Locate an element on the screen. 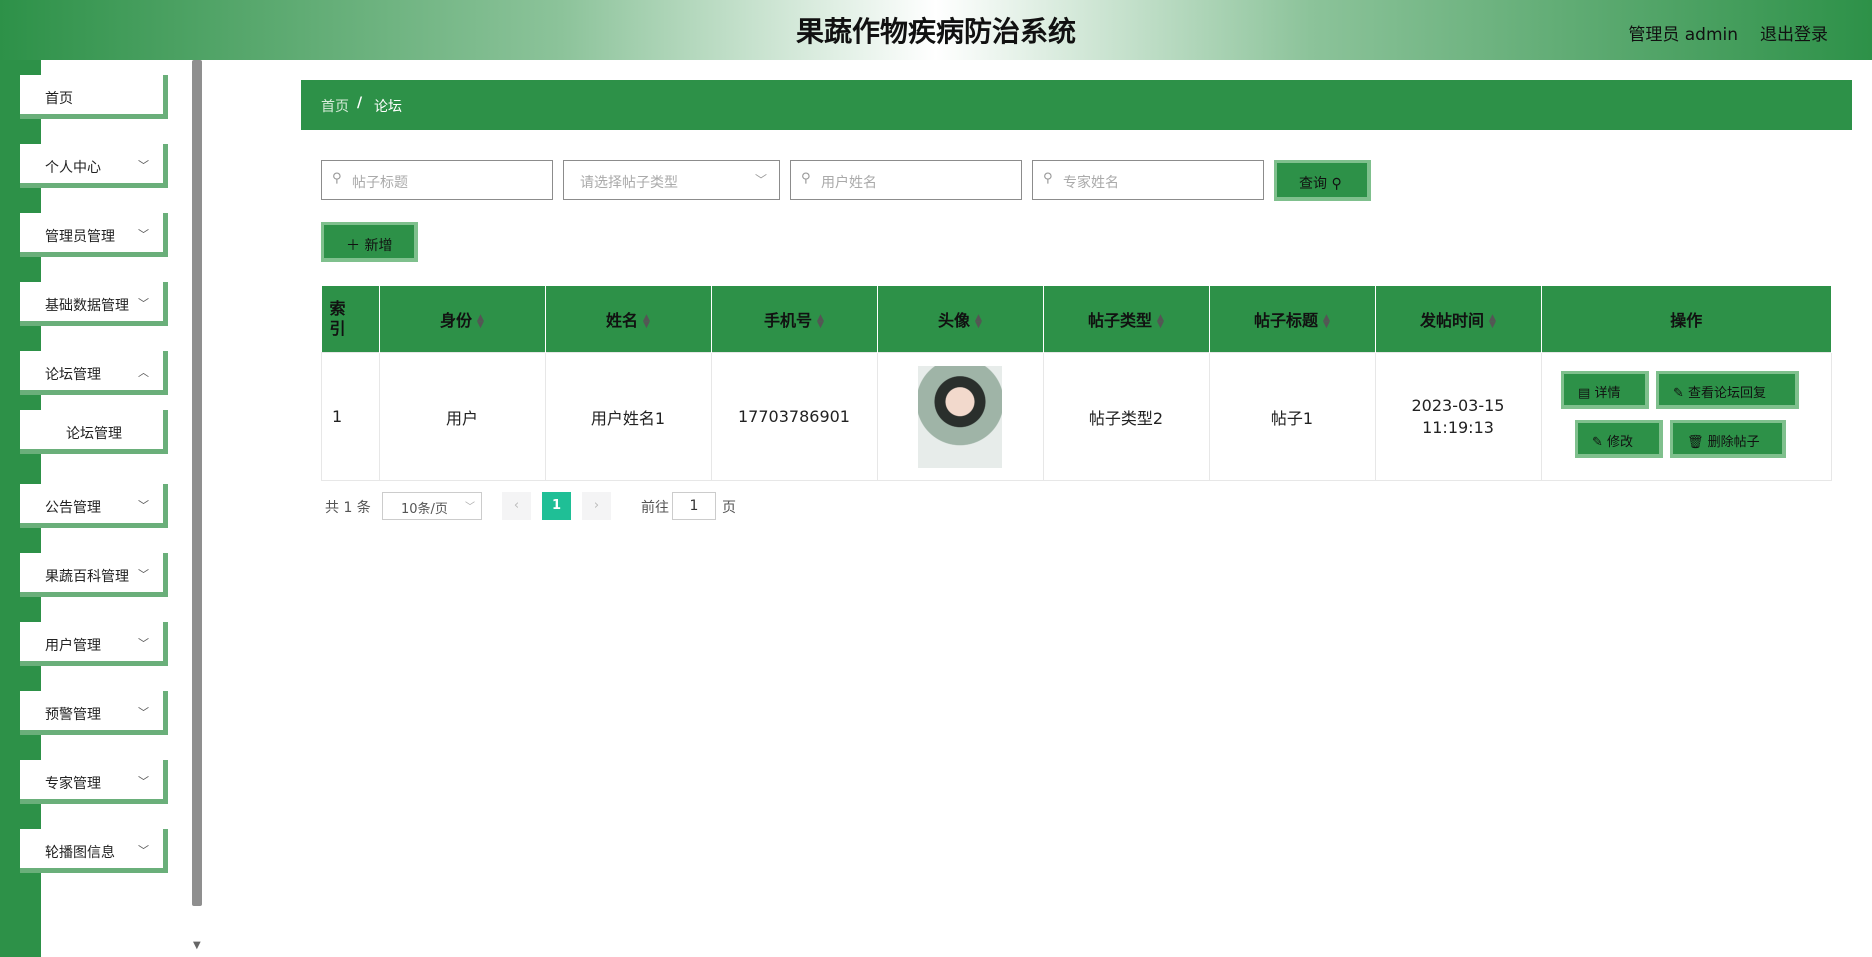 The height and width of the screenshot is (957, 1872). column-header-identity: 身份 ▲ ▼ is located at coordinates (462, 319).